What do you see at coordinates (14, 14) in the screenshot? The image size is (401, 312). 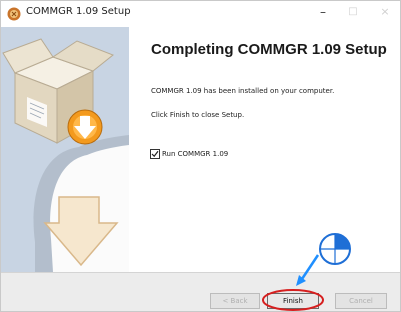 I see `installer-app-icon` at bounding box center [14, 14].